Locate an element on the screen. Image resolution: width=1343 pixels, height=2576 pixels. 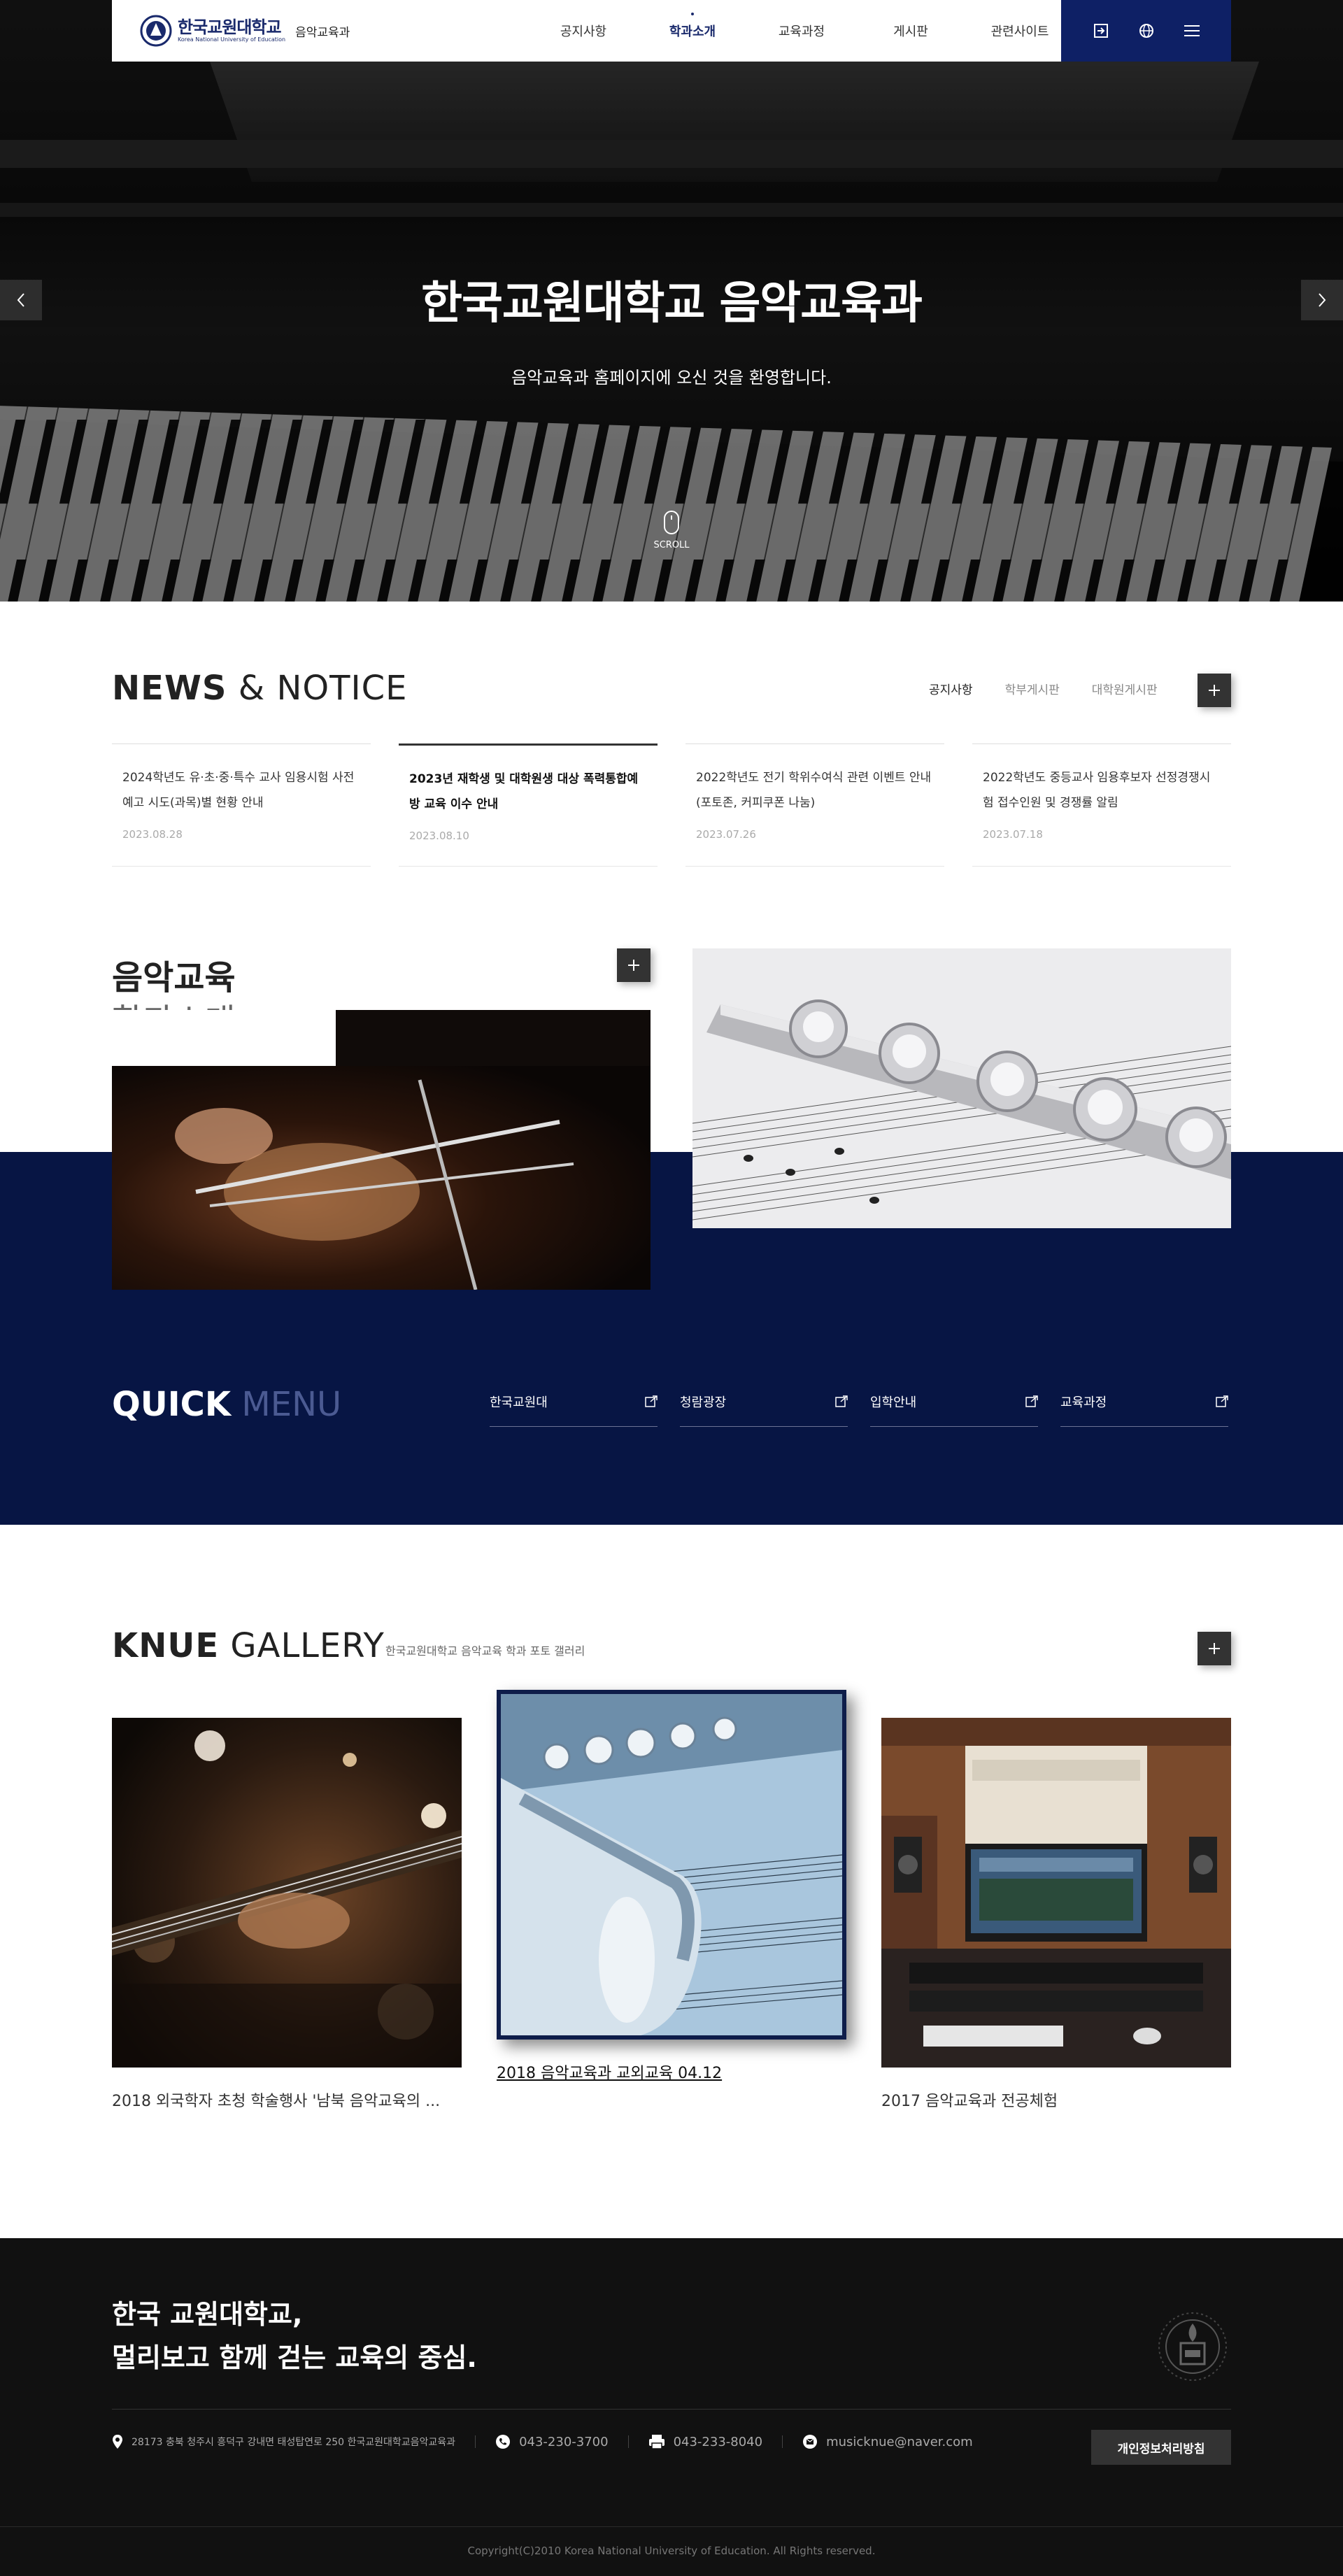
login-button is located at coordinates (1101, 31).